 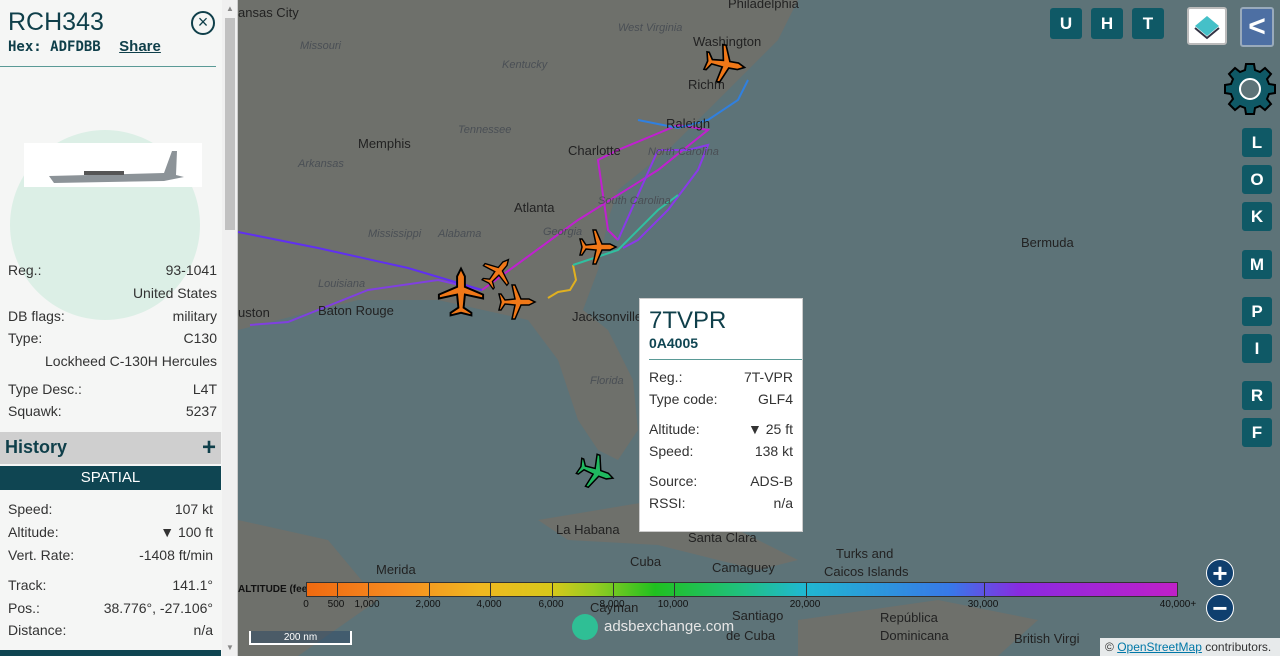 What do you see at coordinates (1066, 23) in the screenshot?
I see `toggle-u-button: U` at bounding box center [1066, 23].